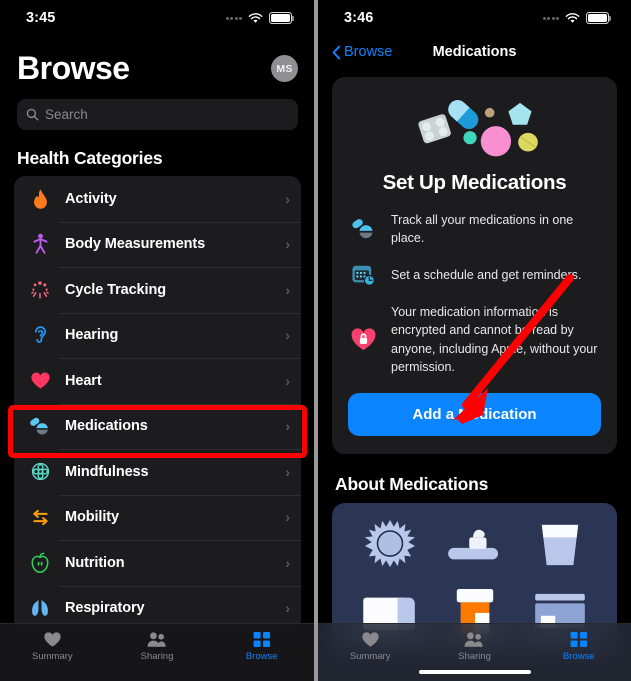 This screenshot has height=681, width=631. I want to click on sidebar-item-cycle-tracking: Cycle Tracking ›, so click(157, 290).